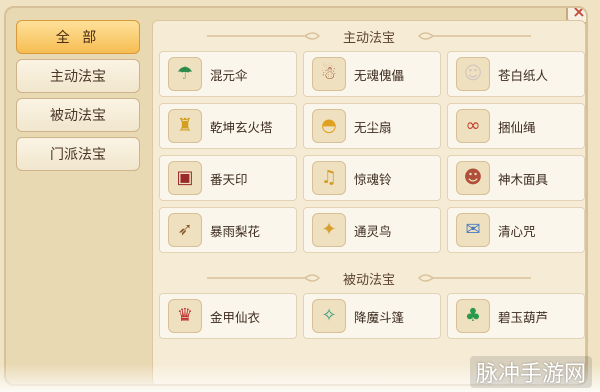  I want to click on treasure-name: 无尘扇, so click(373, 127).